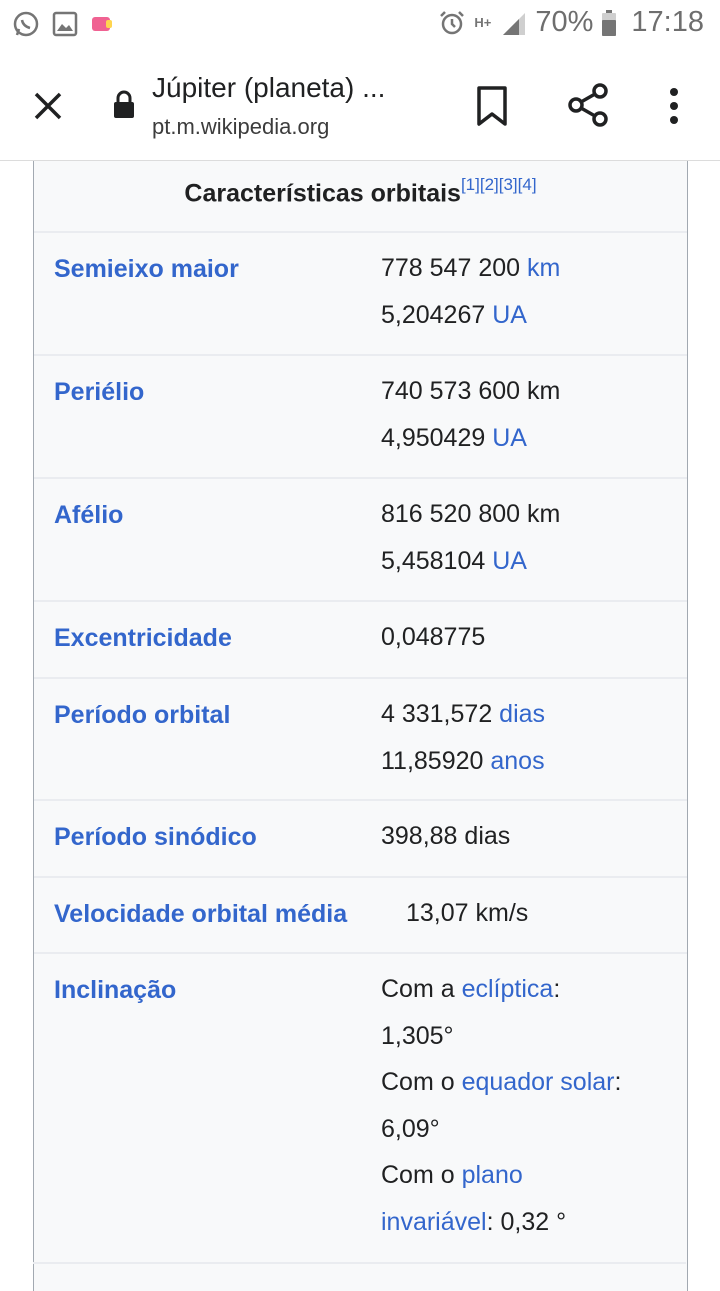  I want to click on value-text: 740 573 600 km, so click(471, 391).